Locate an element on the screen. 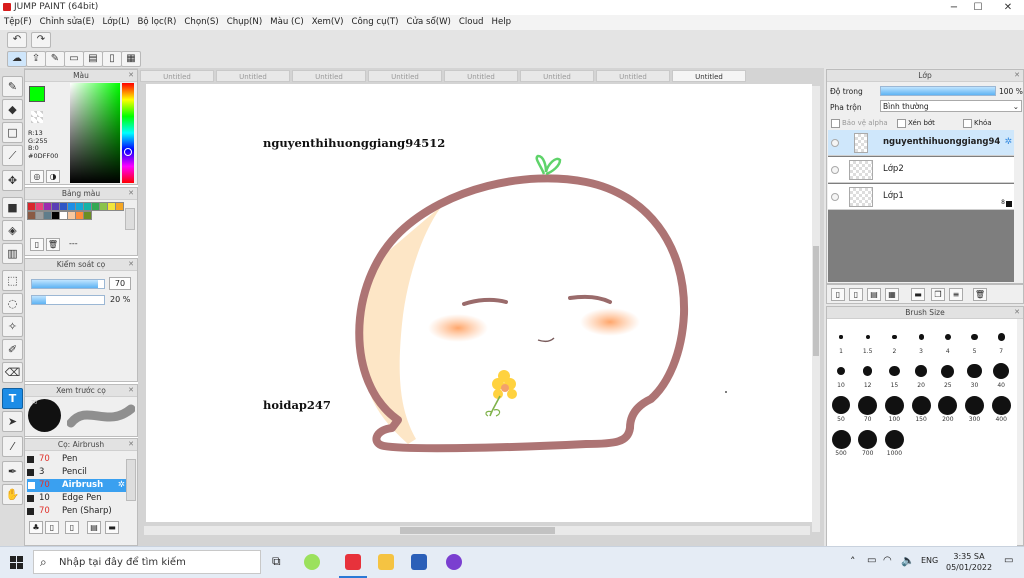 The image size is (1024, 578). message-button: ▭ is located at coordinates (74, 59).